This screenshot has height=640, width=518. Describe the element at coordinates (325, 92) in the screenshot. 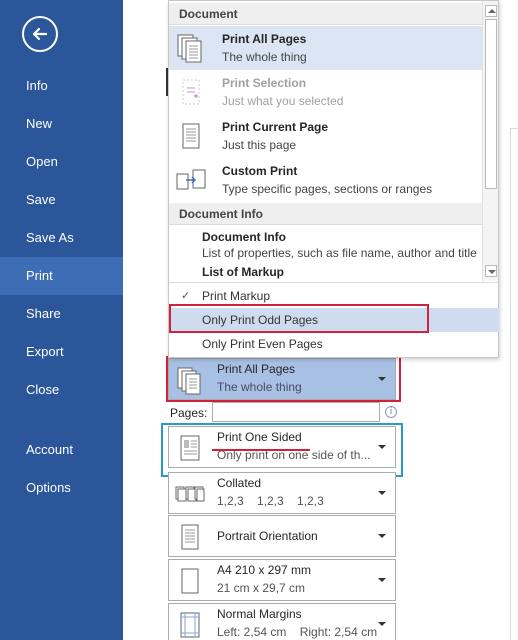

I see `menu-item-print-selection: Print Selection Just what you selected` at that location.